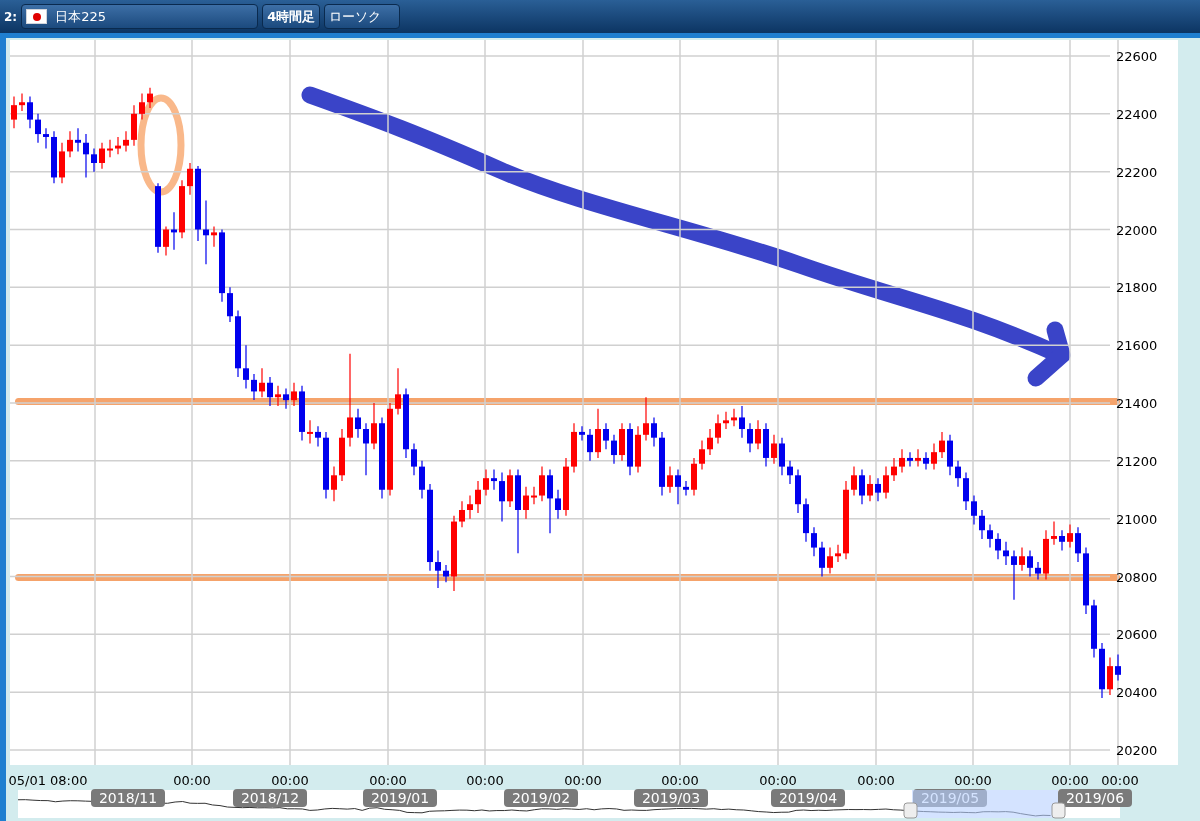 Image resolution: width=1200 pixels, height=821 pixels. I want to click on month-label: 2019/02, so click(541, 798).